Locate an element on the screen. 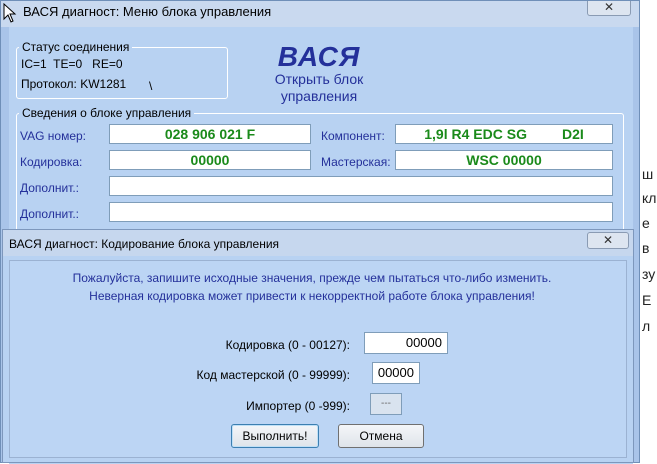 Image resolution: width=657 pixels, height=464 pixels. dialog-close-button: ✕ is located at coordinates (608, 240).